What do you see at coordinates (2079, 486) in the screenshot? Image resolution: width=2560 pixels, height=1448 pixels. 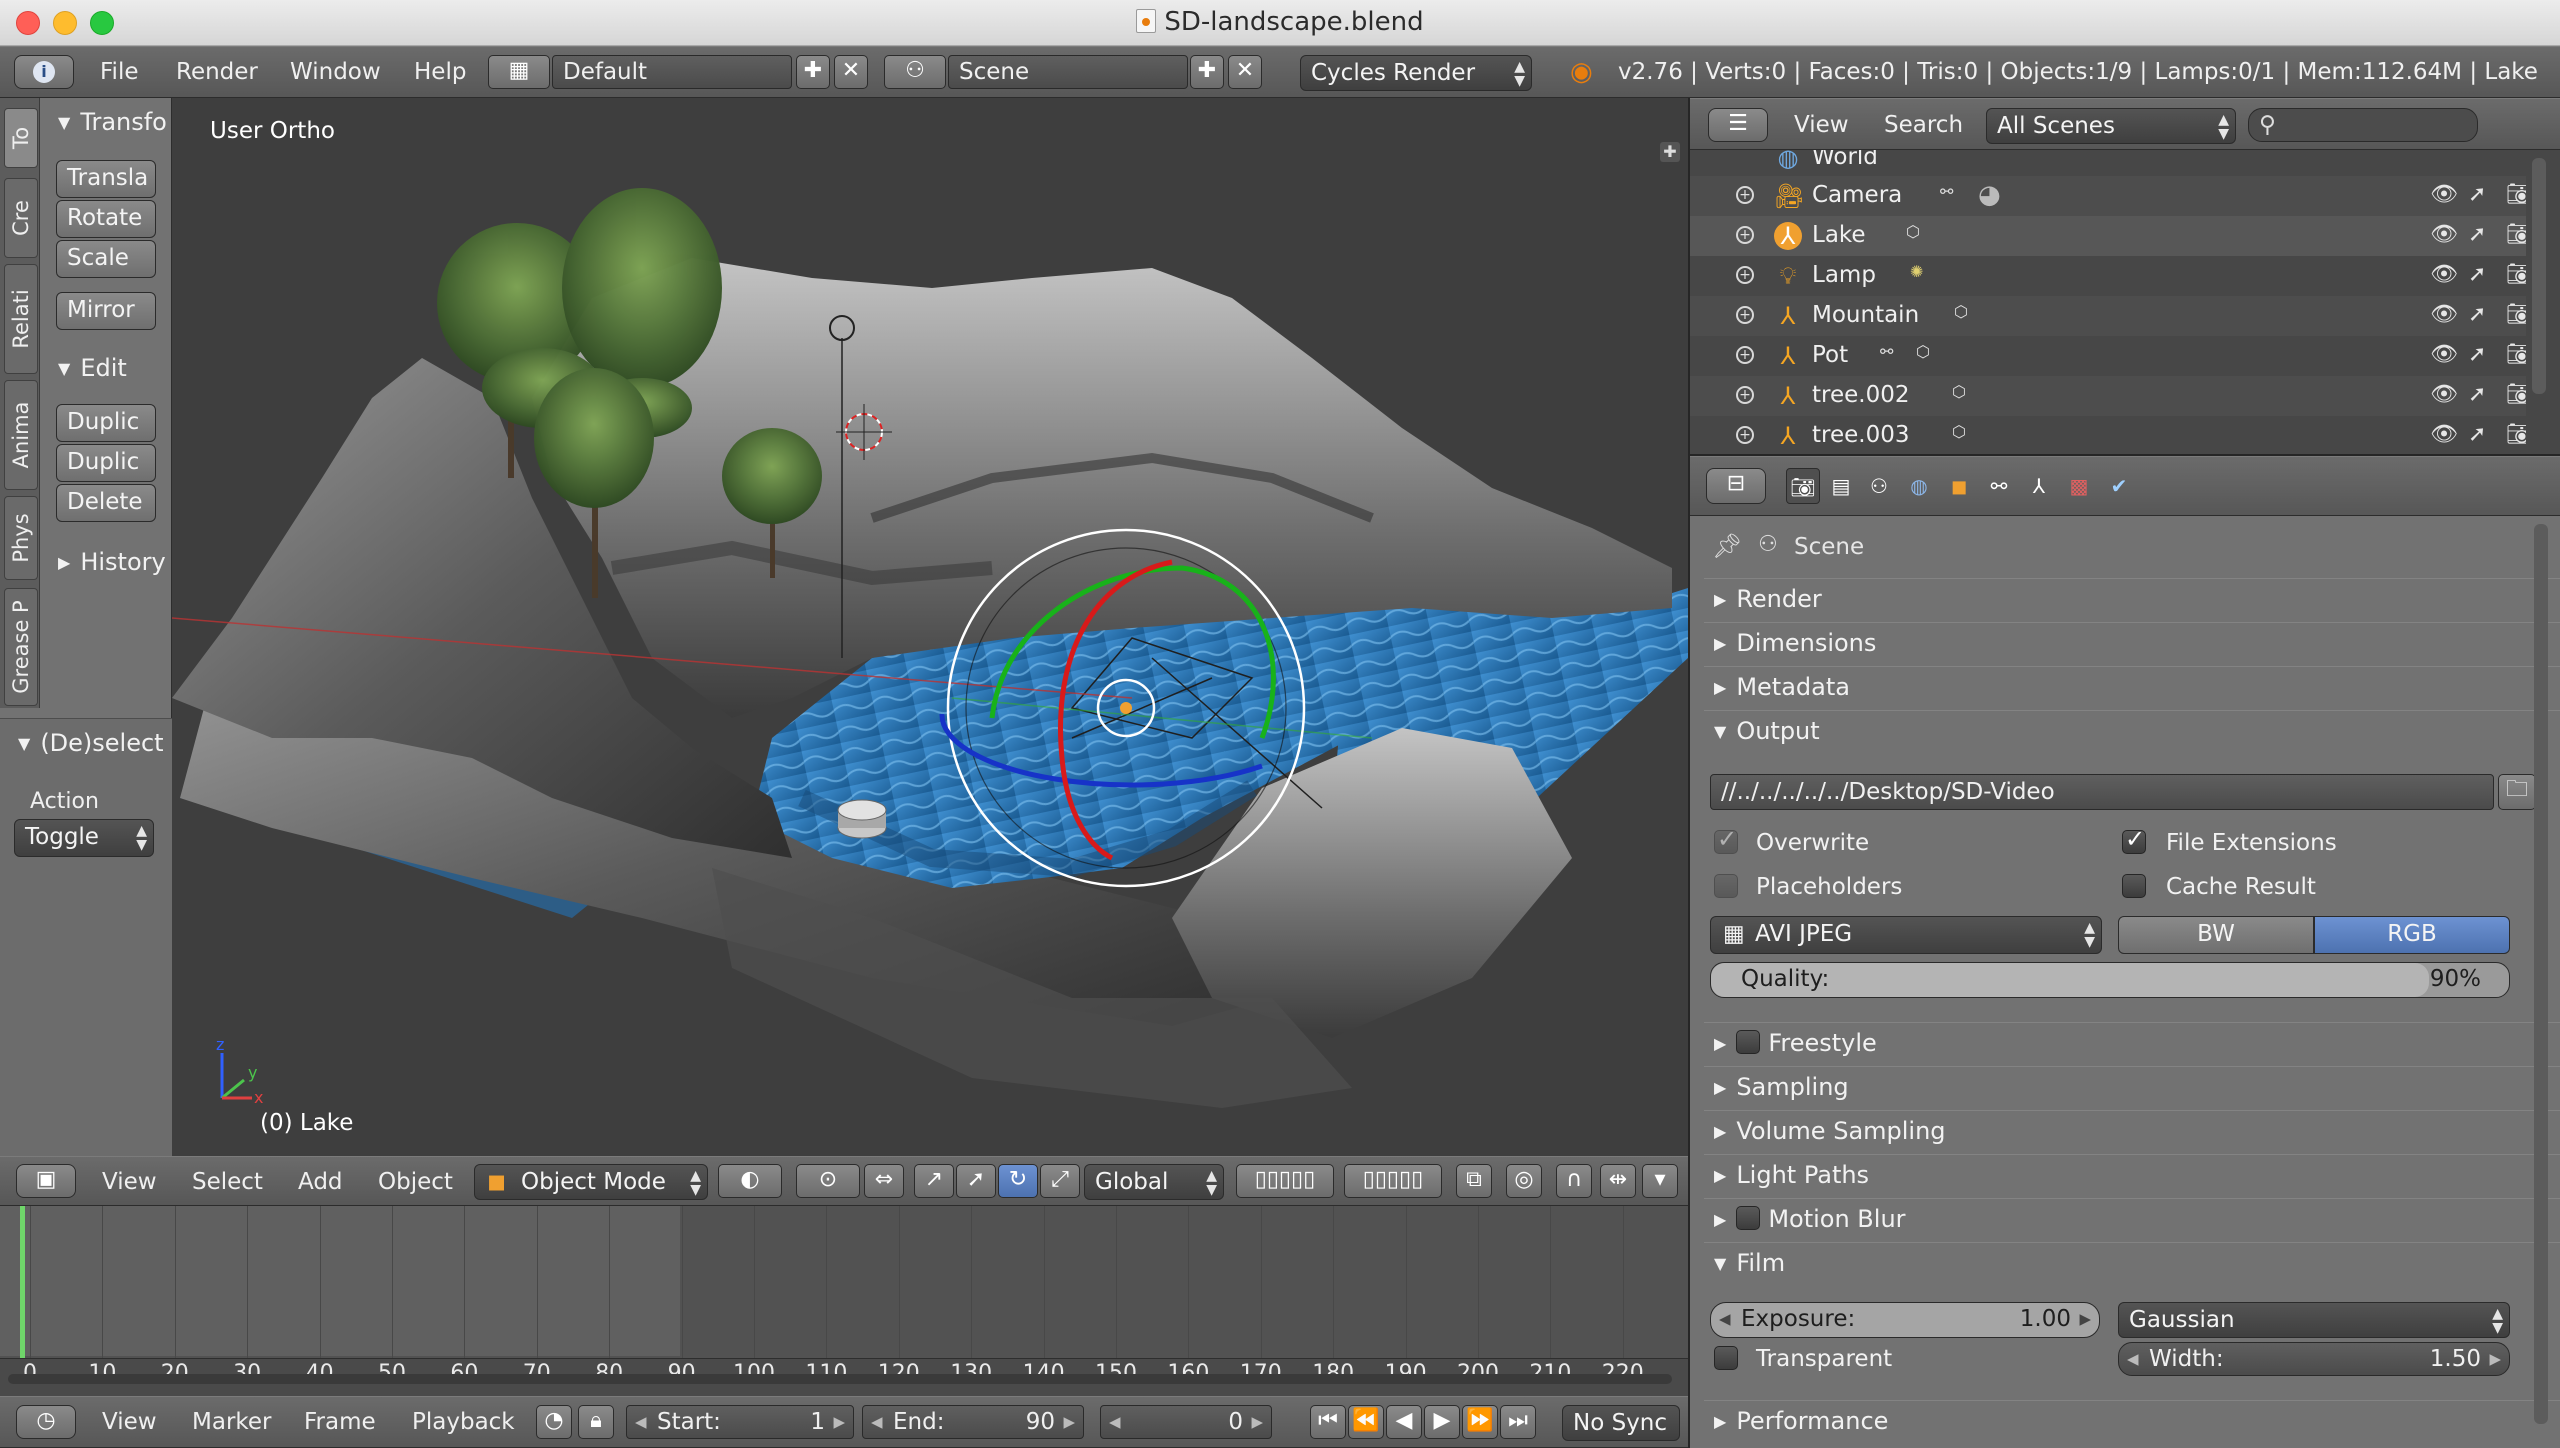 I see `texture-tab-icon: ▩` at bounding box center [2079, 486].